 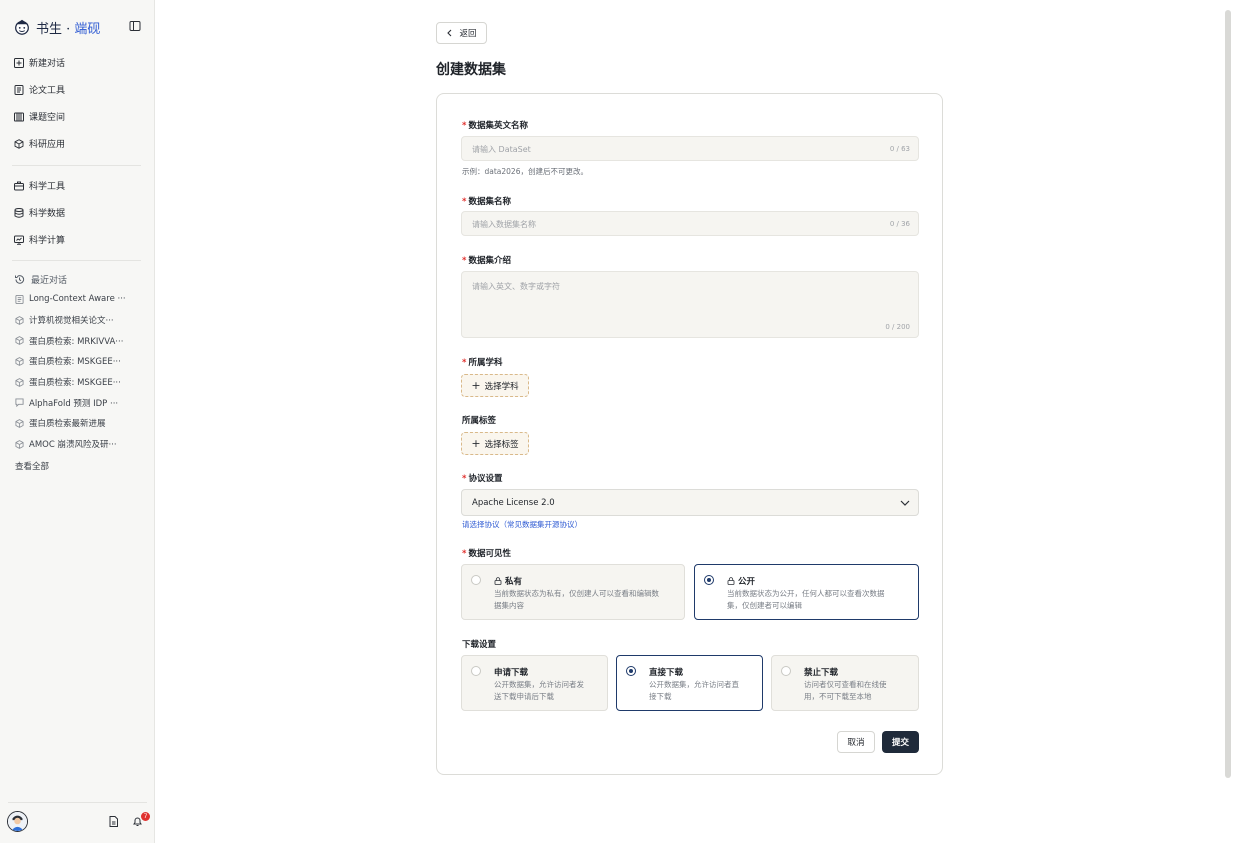 I want to click on radio-private, so click(x=476, y=580).